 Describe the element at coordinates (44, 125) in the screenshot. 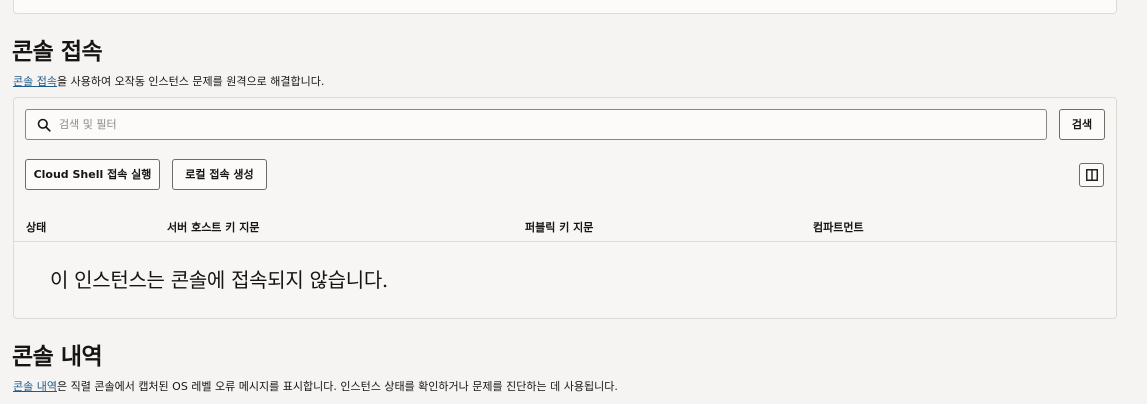

I see `search-icon` at that location.